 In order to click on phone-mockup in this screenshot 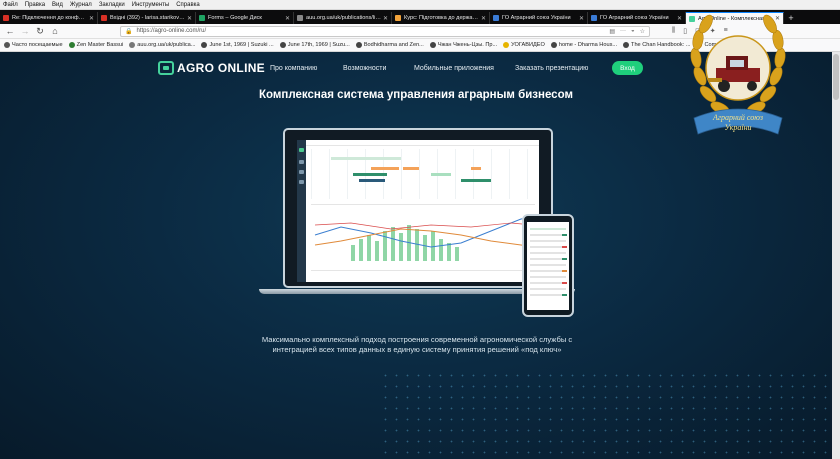, I will do `click(548, 265)`.